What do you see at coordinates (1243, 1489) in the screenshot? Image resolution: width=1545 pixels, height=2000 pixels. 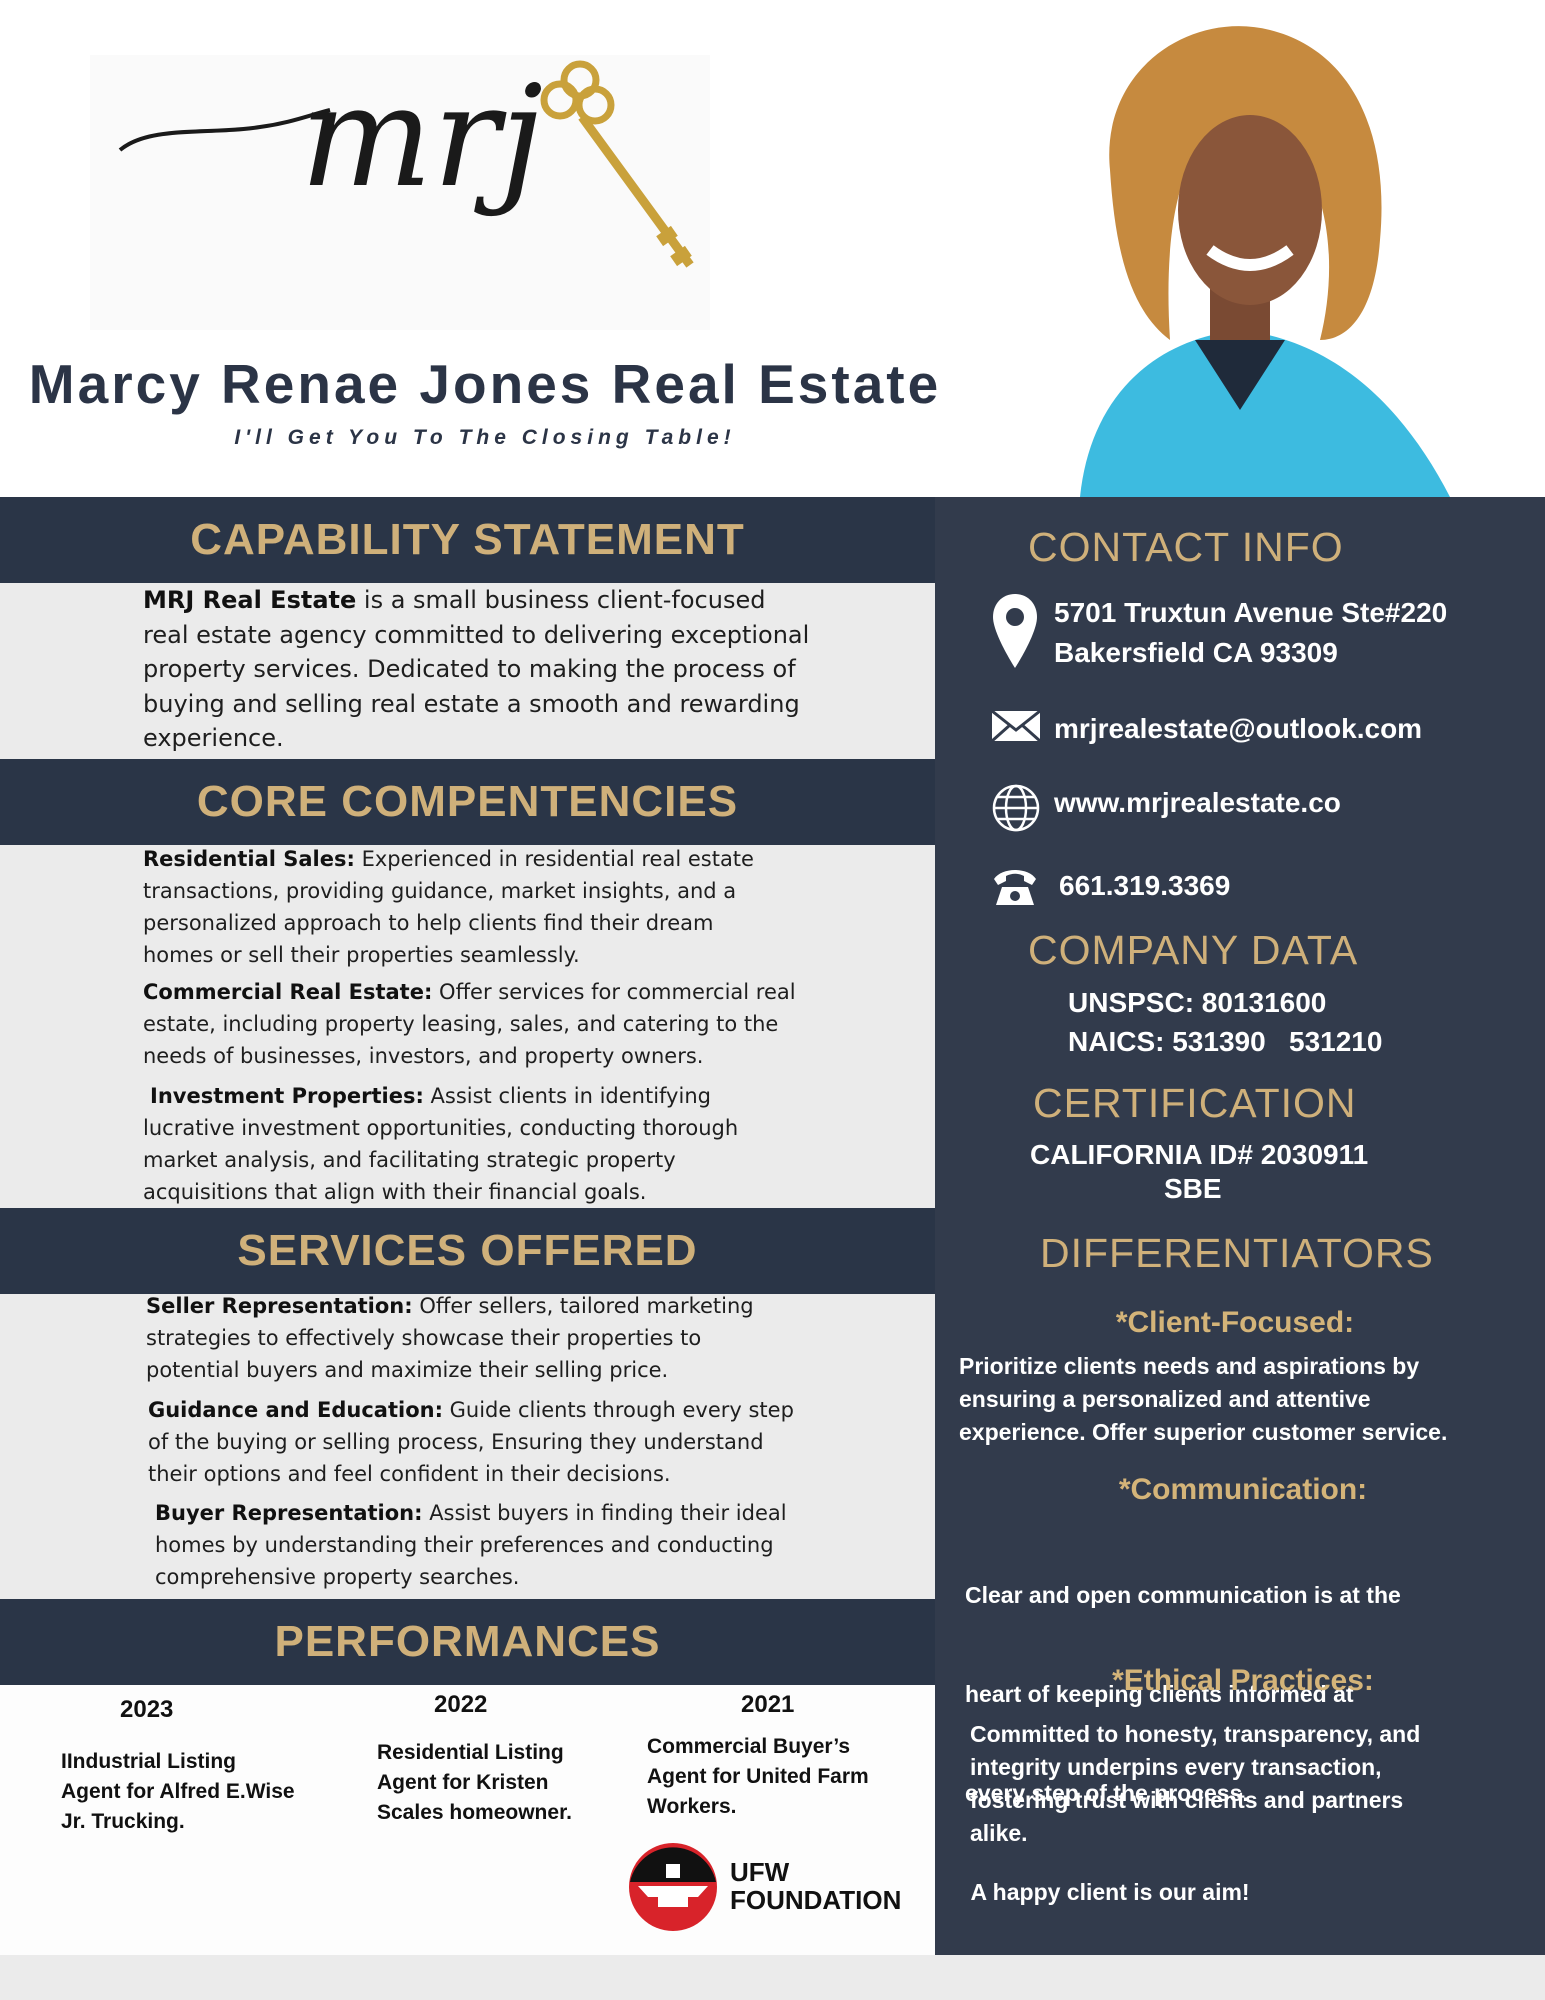 I see `communication-title: *Communication:` at bounding box center [1243, 1489].